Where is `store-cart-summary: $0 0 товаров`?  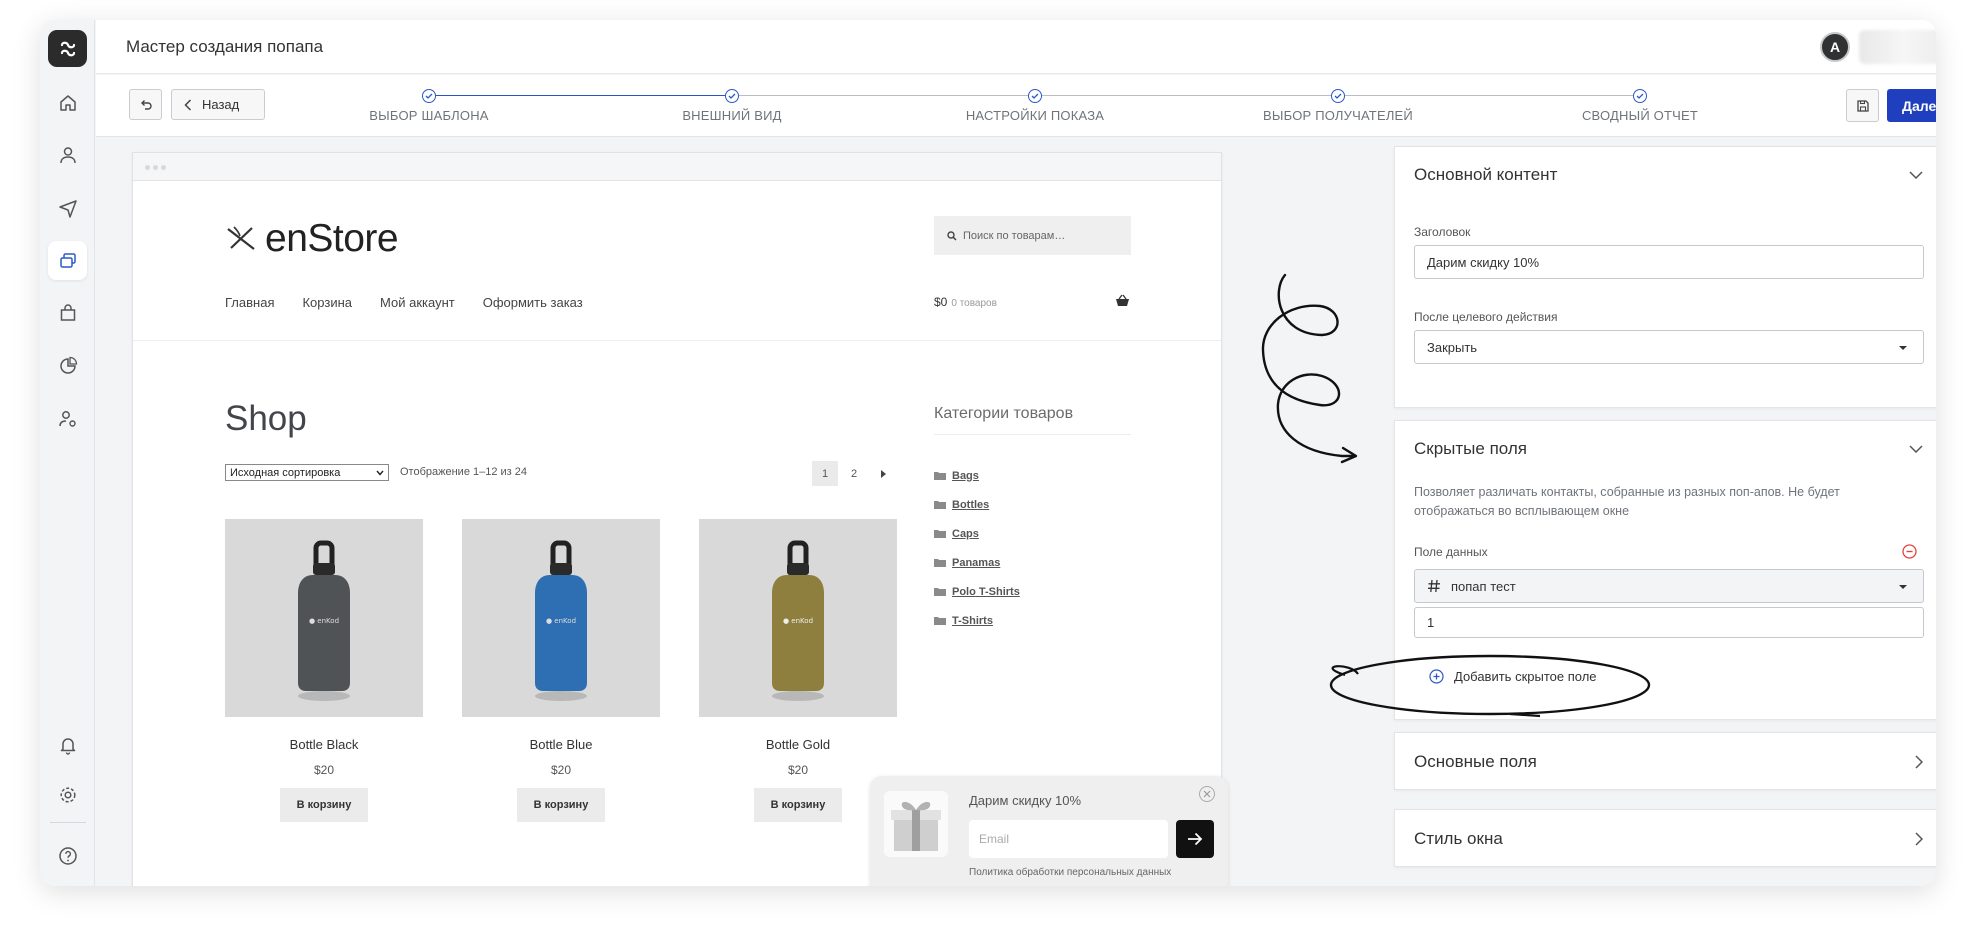 store-cart-summary: $0 0 товаров is located at coordinates (965, 302).